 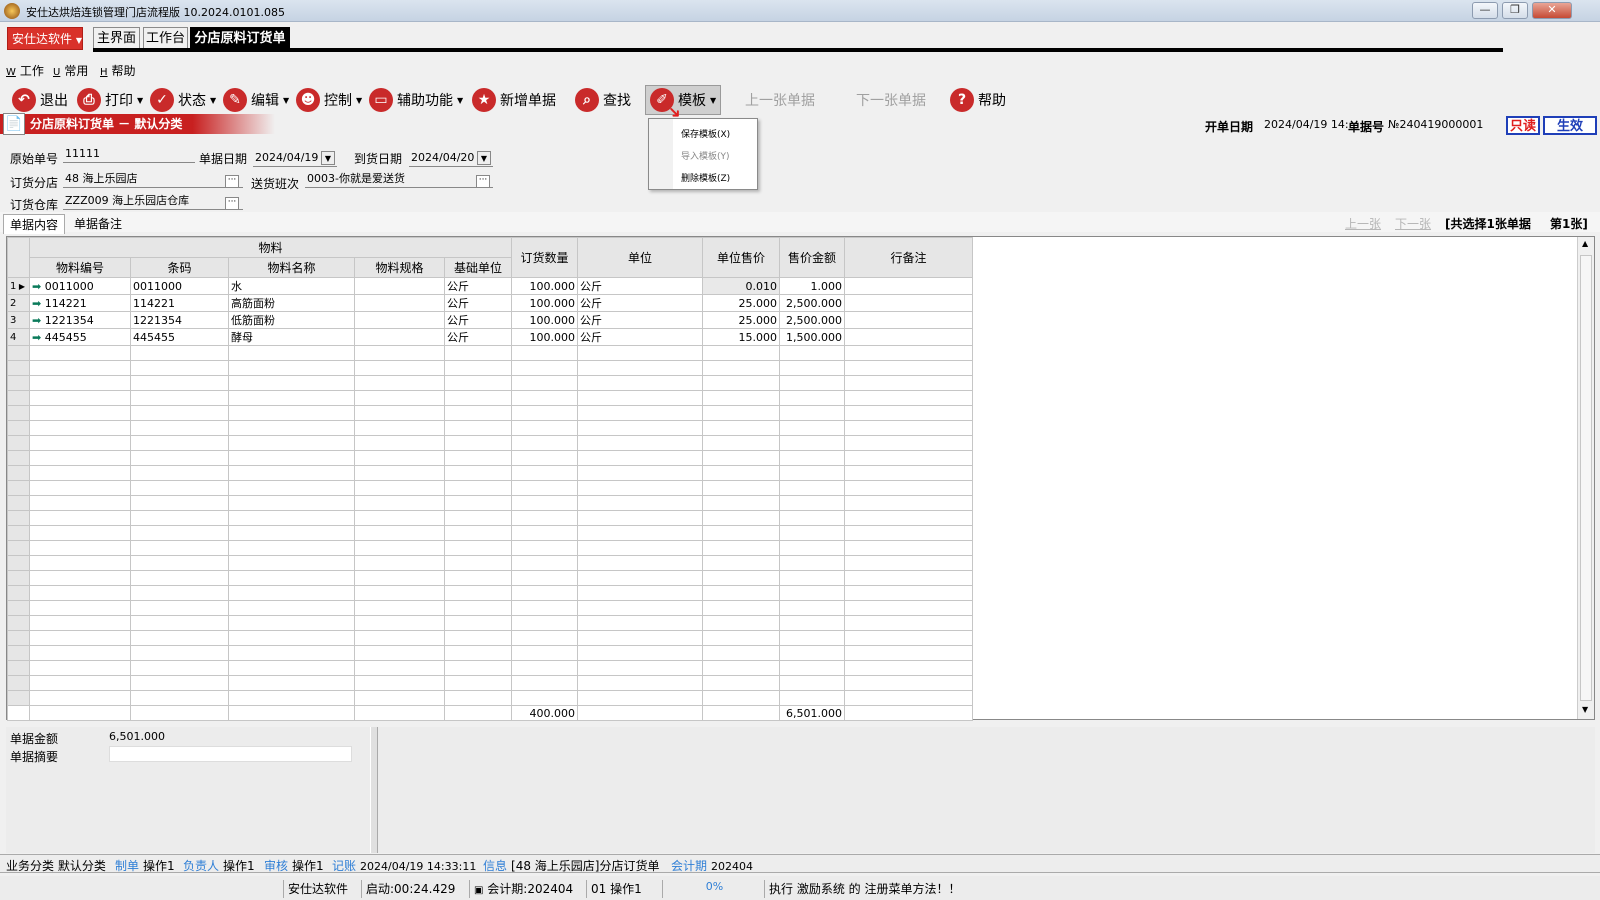 What do you see at coordinates (544, 257) in the screenshot?
I see `col-header-qty: 订货数量` at bounding box center [544, 257].